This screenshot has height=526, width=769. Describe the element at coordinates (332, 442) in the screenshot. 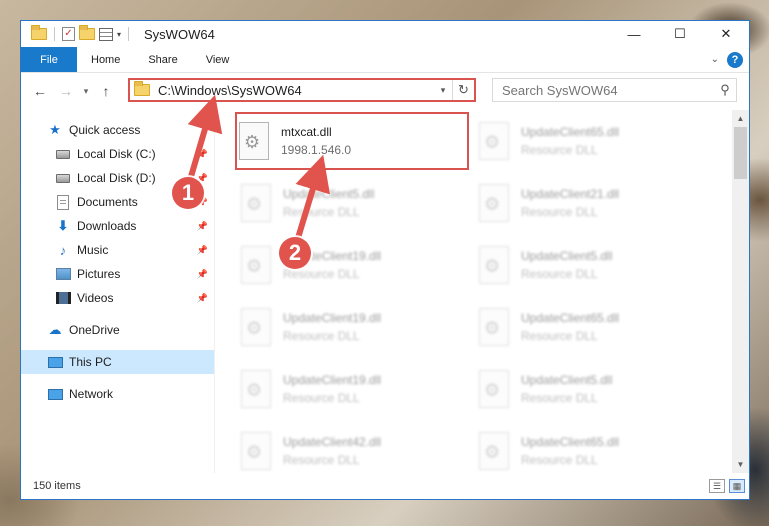

I see `file-name: UpdateClient42.dll` at that location.